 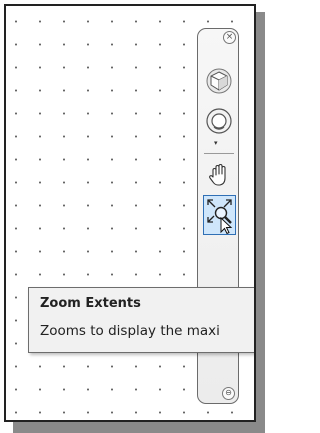 What do you see at coordinates (90, 303) in the screenshot?
I see `tooltip-title: Zoom Extents` at bounding box center [90, 303].